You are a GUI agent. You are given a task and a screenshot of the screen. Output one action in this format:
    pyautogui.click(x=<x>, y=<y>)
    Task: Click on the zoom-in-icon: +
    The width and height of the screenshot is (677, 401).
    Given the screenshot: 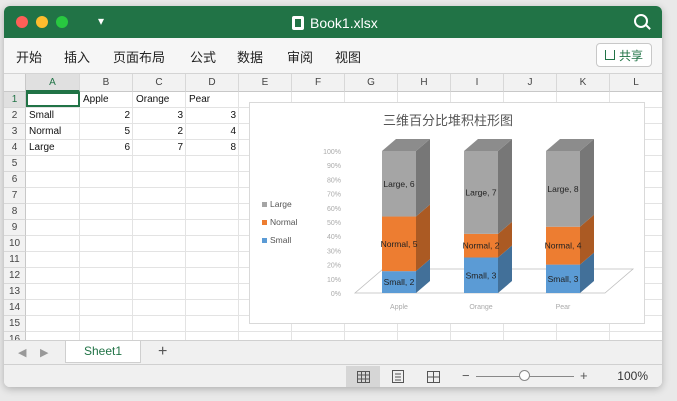 What is the action you would take?
    pyautogui.click(x=584, y=375)
    